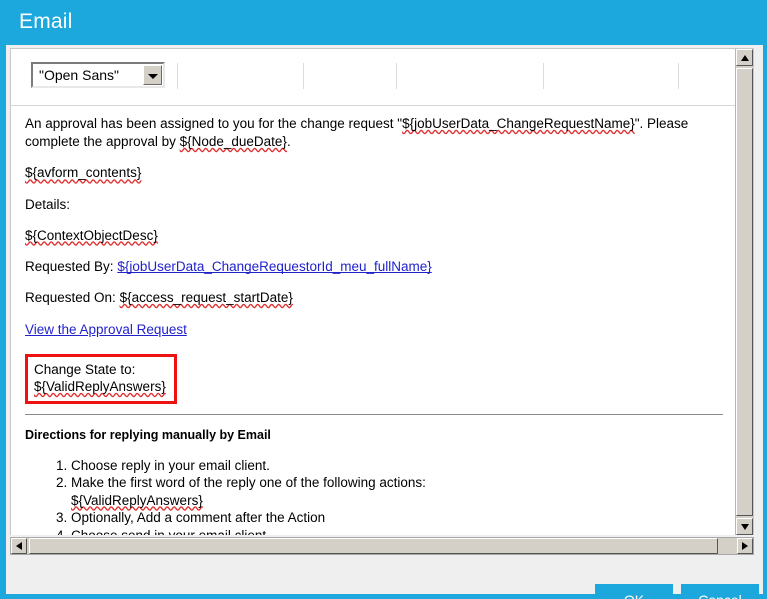  I want to click on step-2-variable: ${ValidReplyAnswers}, so click(137, 500).